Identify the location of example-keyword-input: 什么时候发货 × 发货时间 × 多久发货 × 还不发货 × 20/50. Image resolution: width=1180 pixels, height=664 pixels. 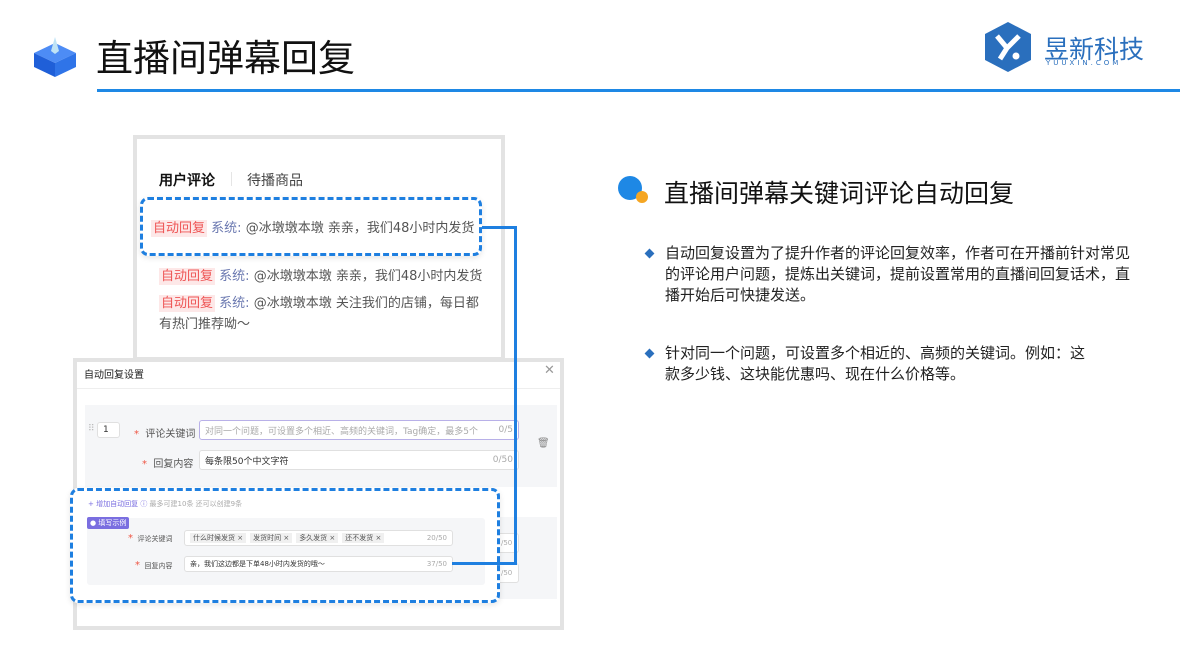
(318, 538).